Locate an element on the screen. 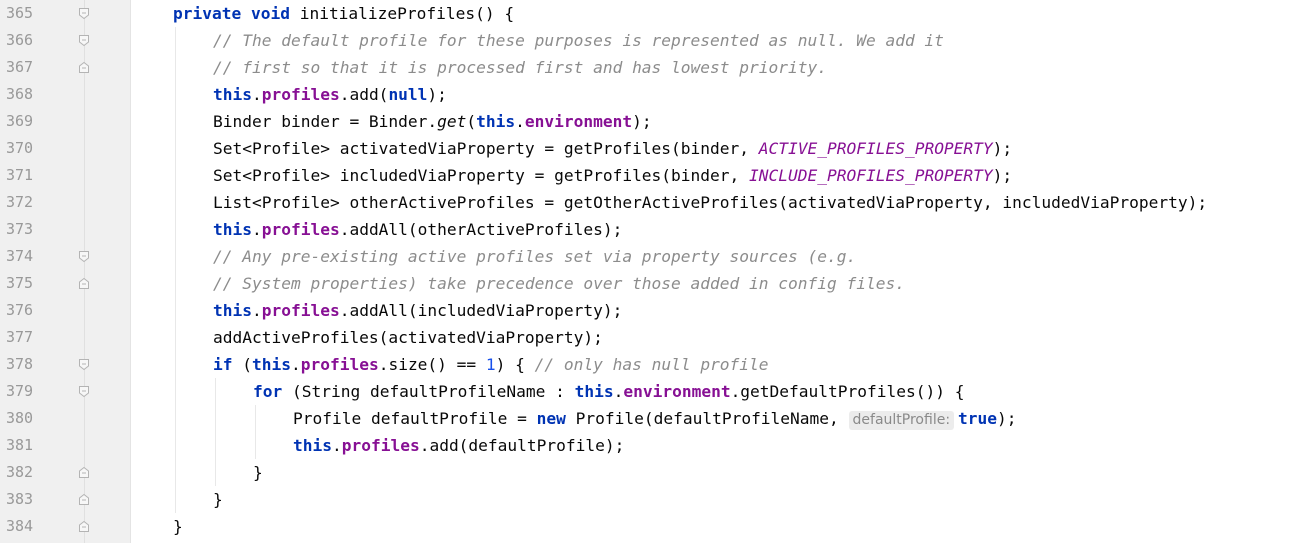 The height and width of the screenshot is (543, 1294). line-number: 367 is located at coordinates (26, 67).